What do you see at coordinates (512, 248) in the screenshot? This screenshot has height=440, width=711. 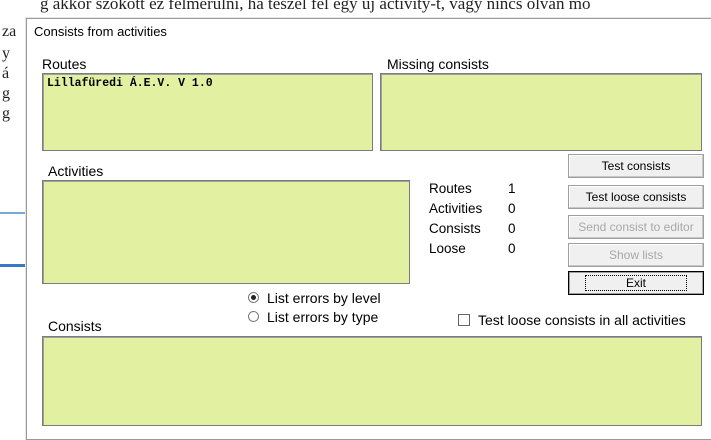 I see `stat-loose-value: 0` at bounding box center [512, 248].